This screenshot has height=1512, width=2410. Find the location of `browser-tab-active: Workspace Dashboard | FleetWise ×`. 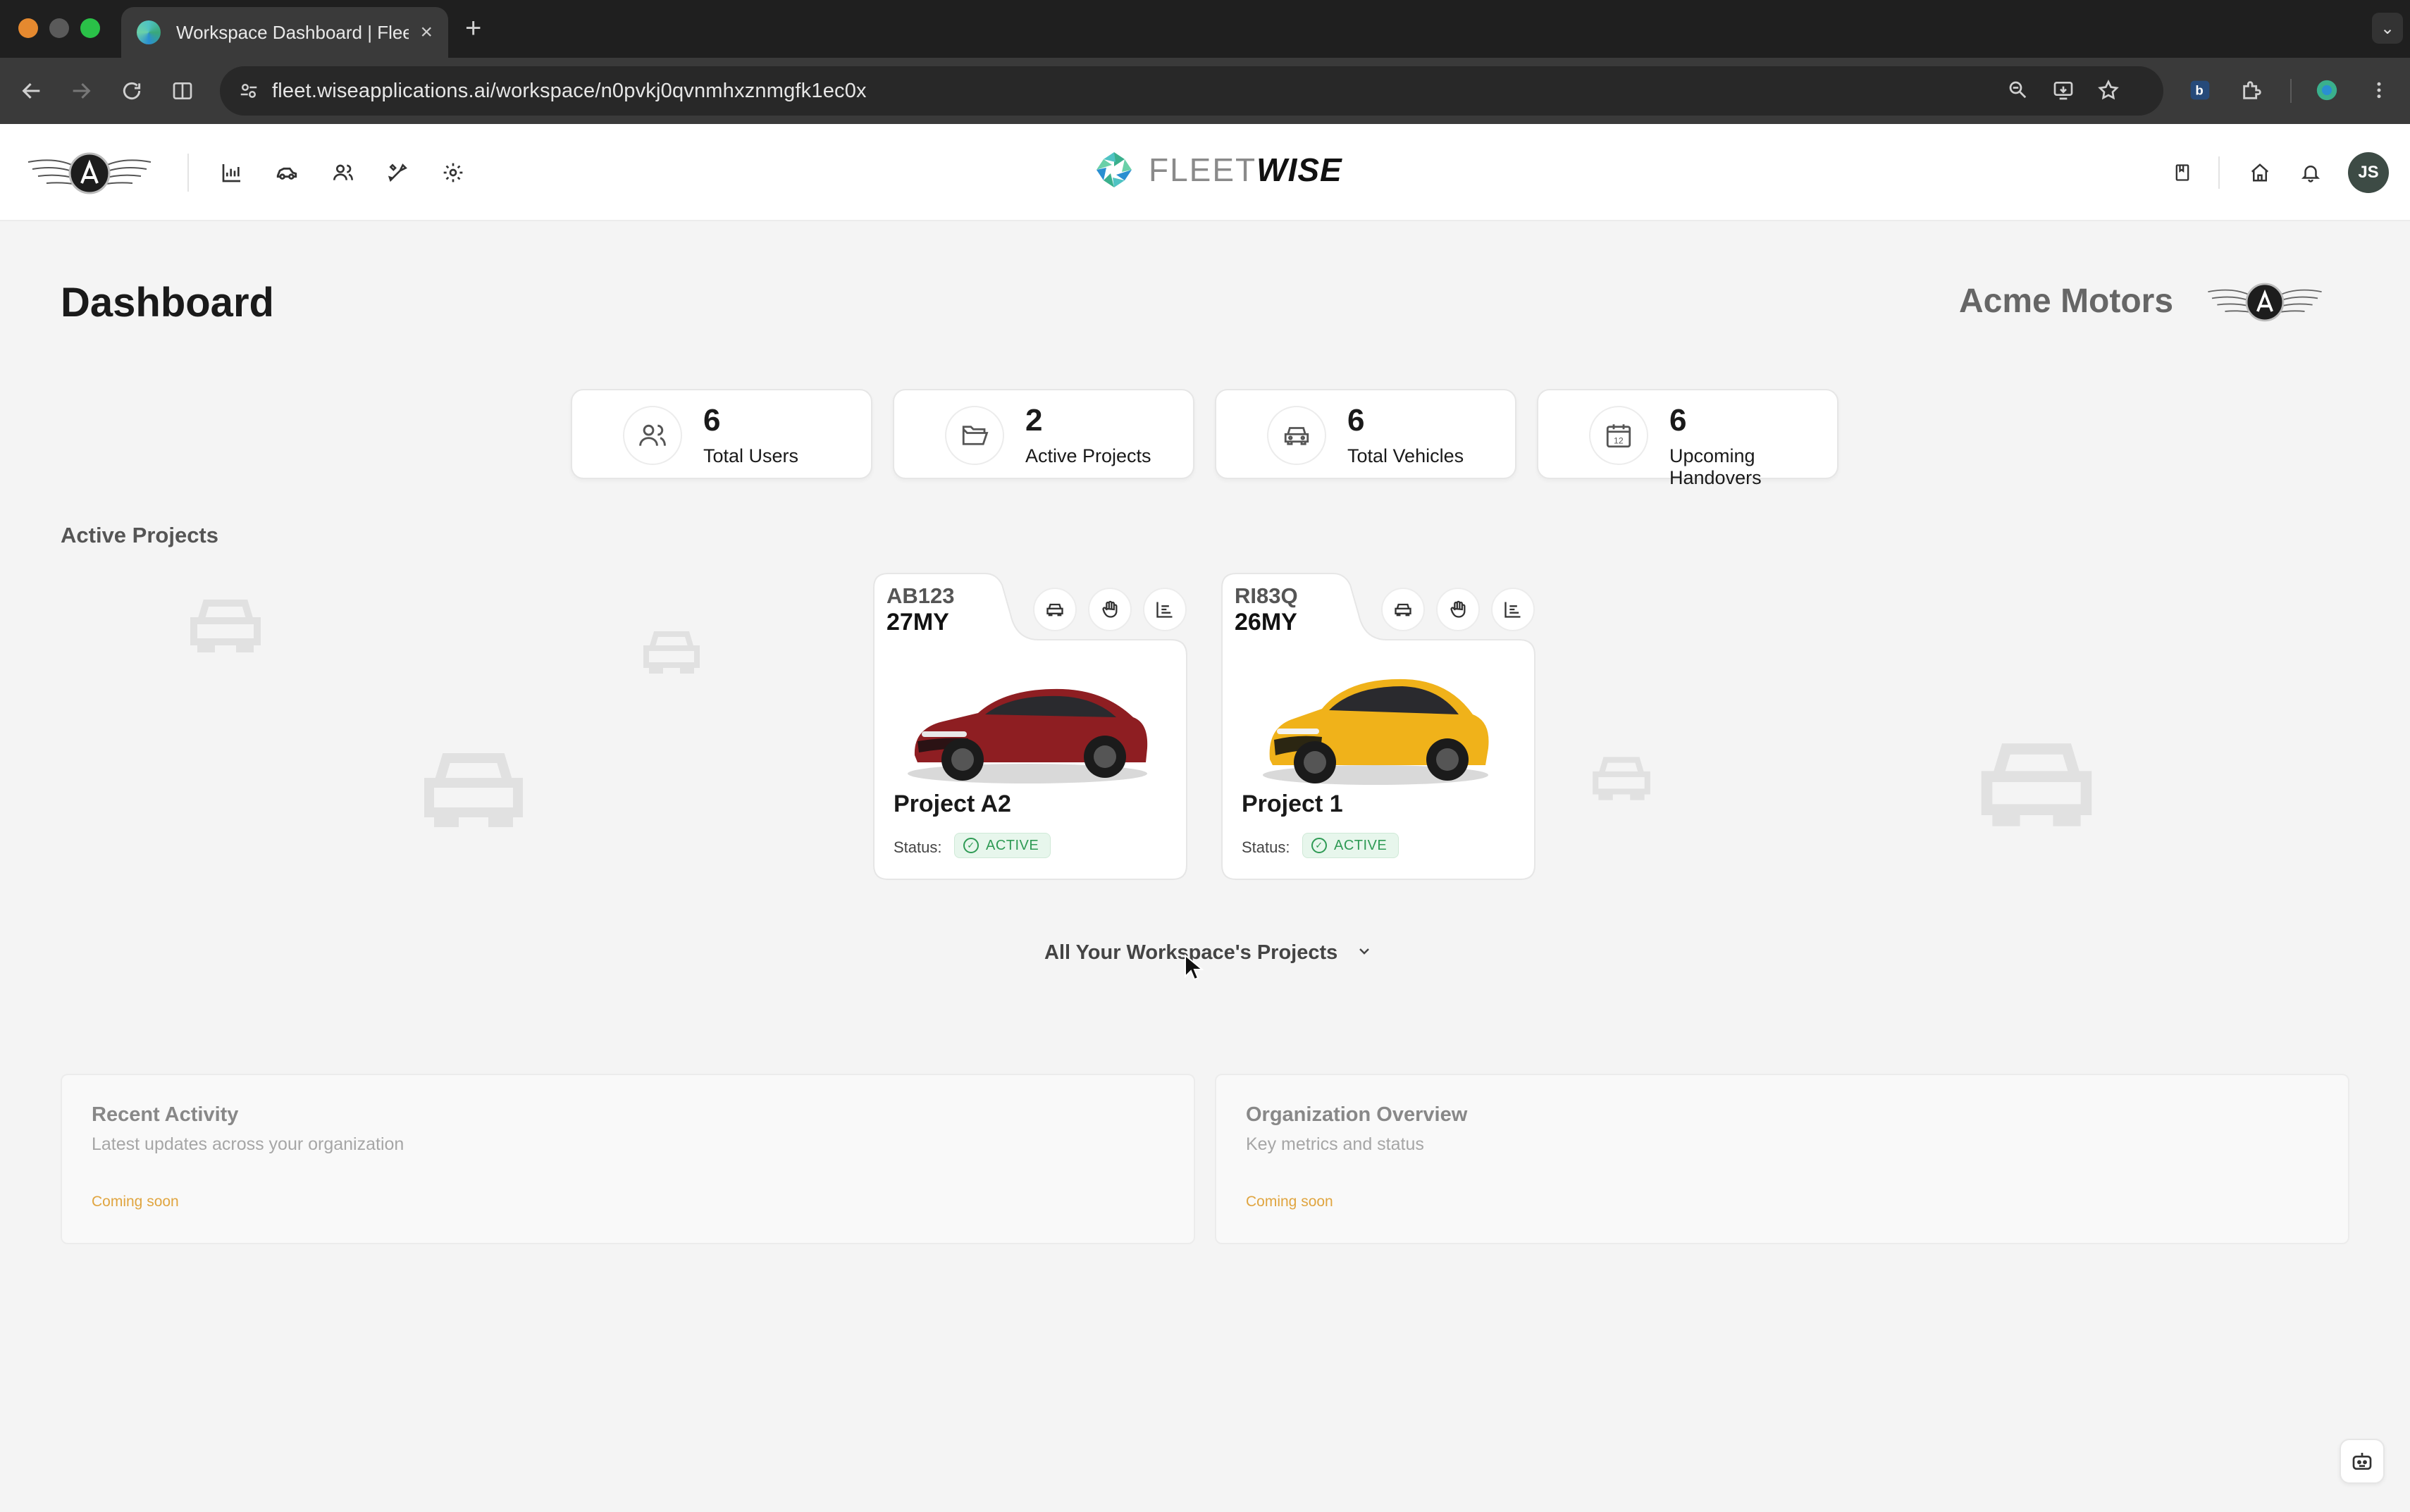

browser-tab-active: Workspace Dashboard | FleetWise × is located at coordinates (284, 32).